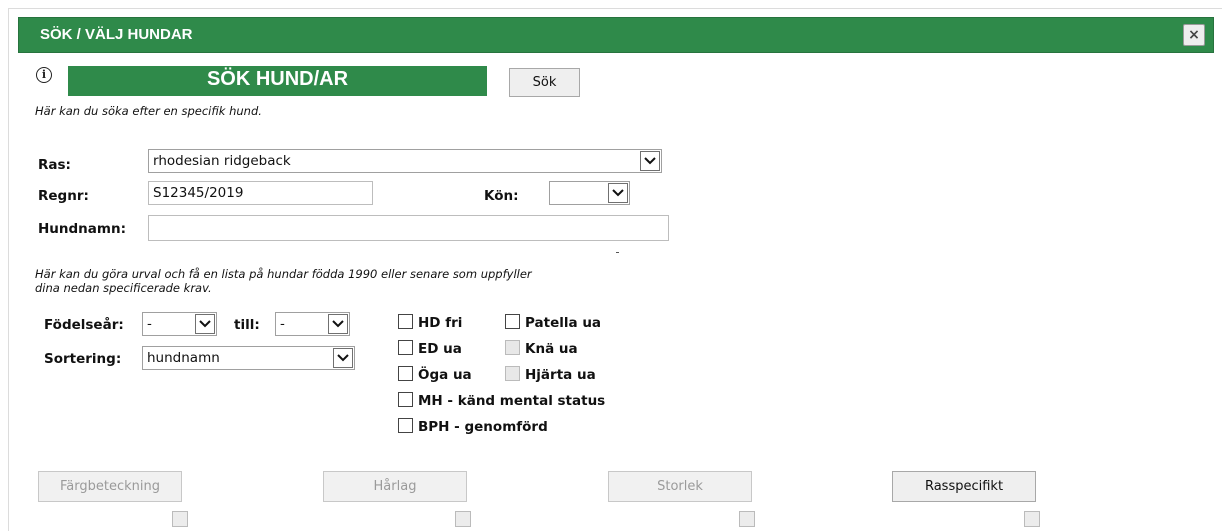 This screenshot has width=1222, height=531. Describe the element at coordinates (260, 193) in the screenshot. I see `regnr-input` at that location.